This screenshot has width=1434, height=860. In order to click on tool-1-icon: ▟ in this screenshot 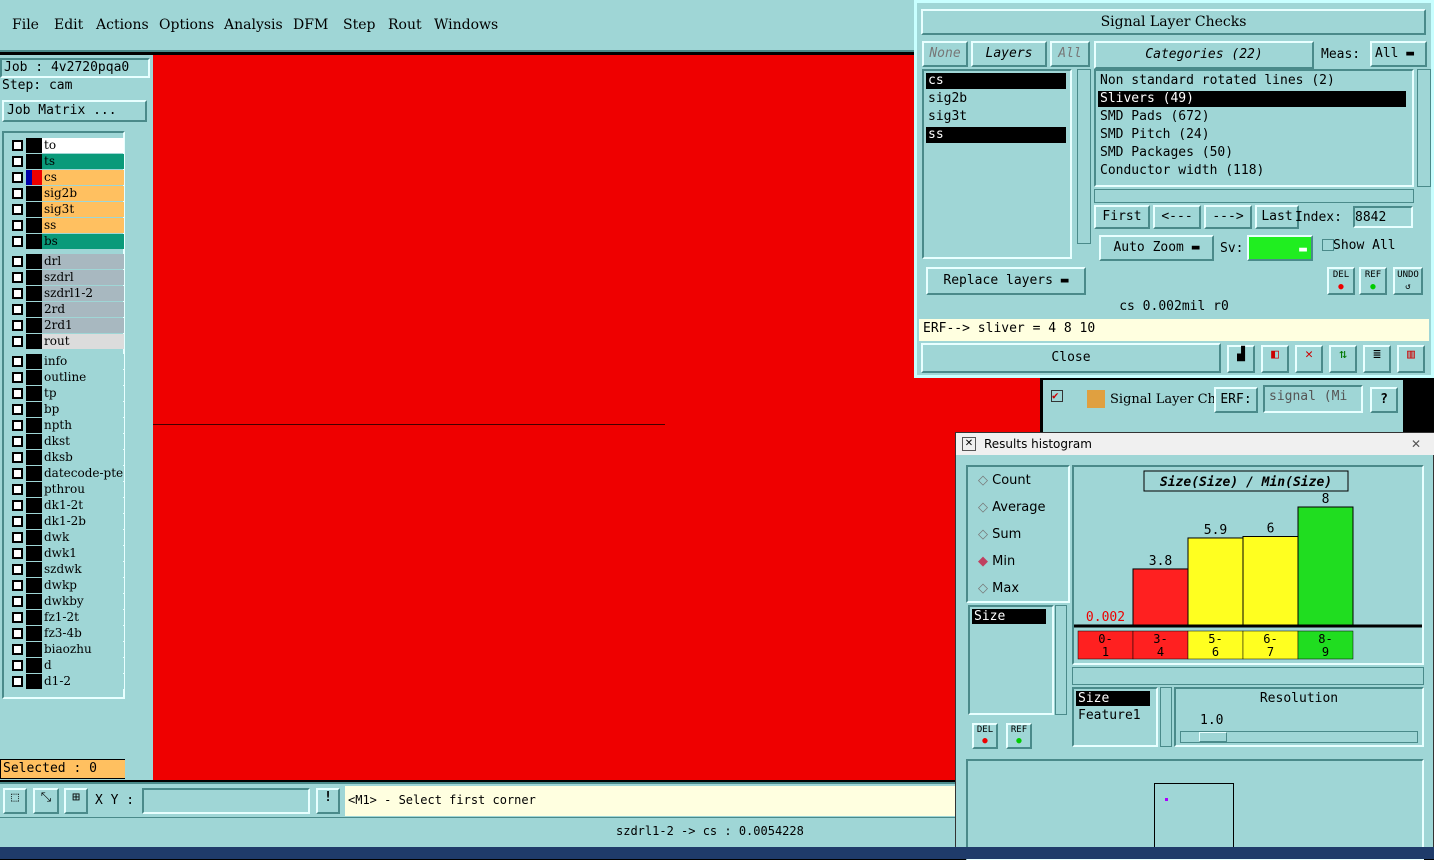, I will do `click(1241, 359)`.